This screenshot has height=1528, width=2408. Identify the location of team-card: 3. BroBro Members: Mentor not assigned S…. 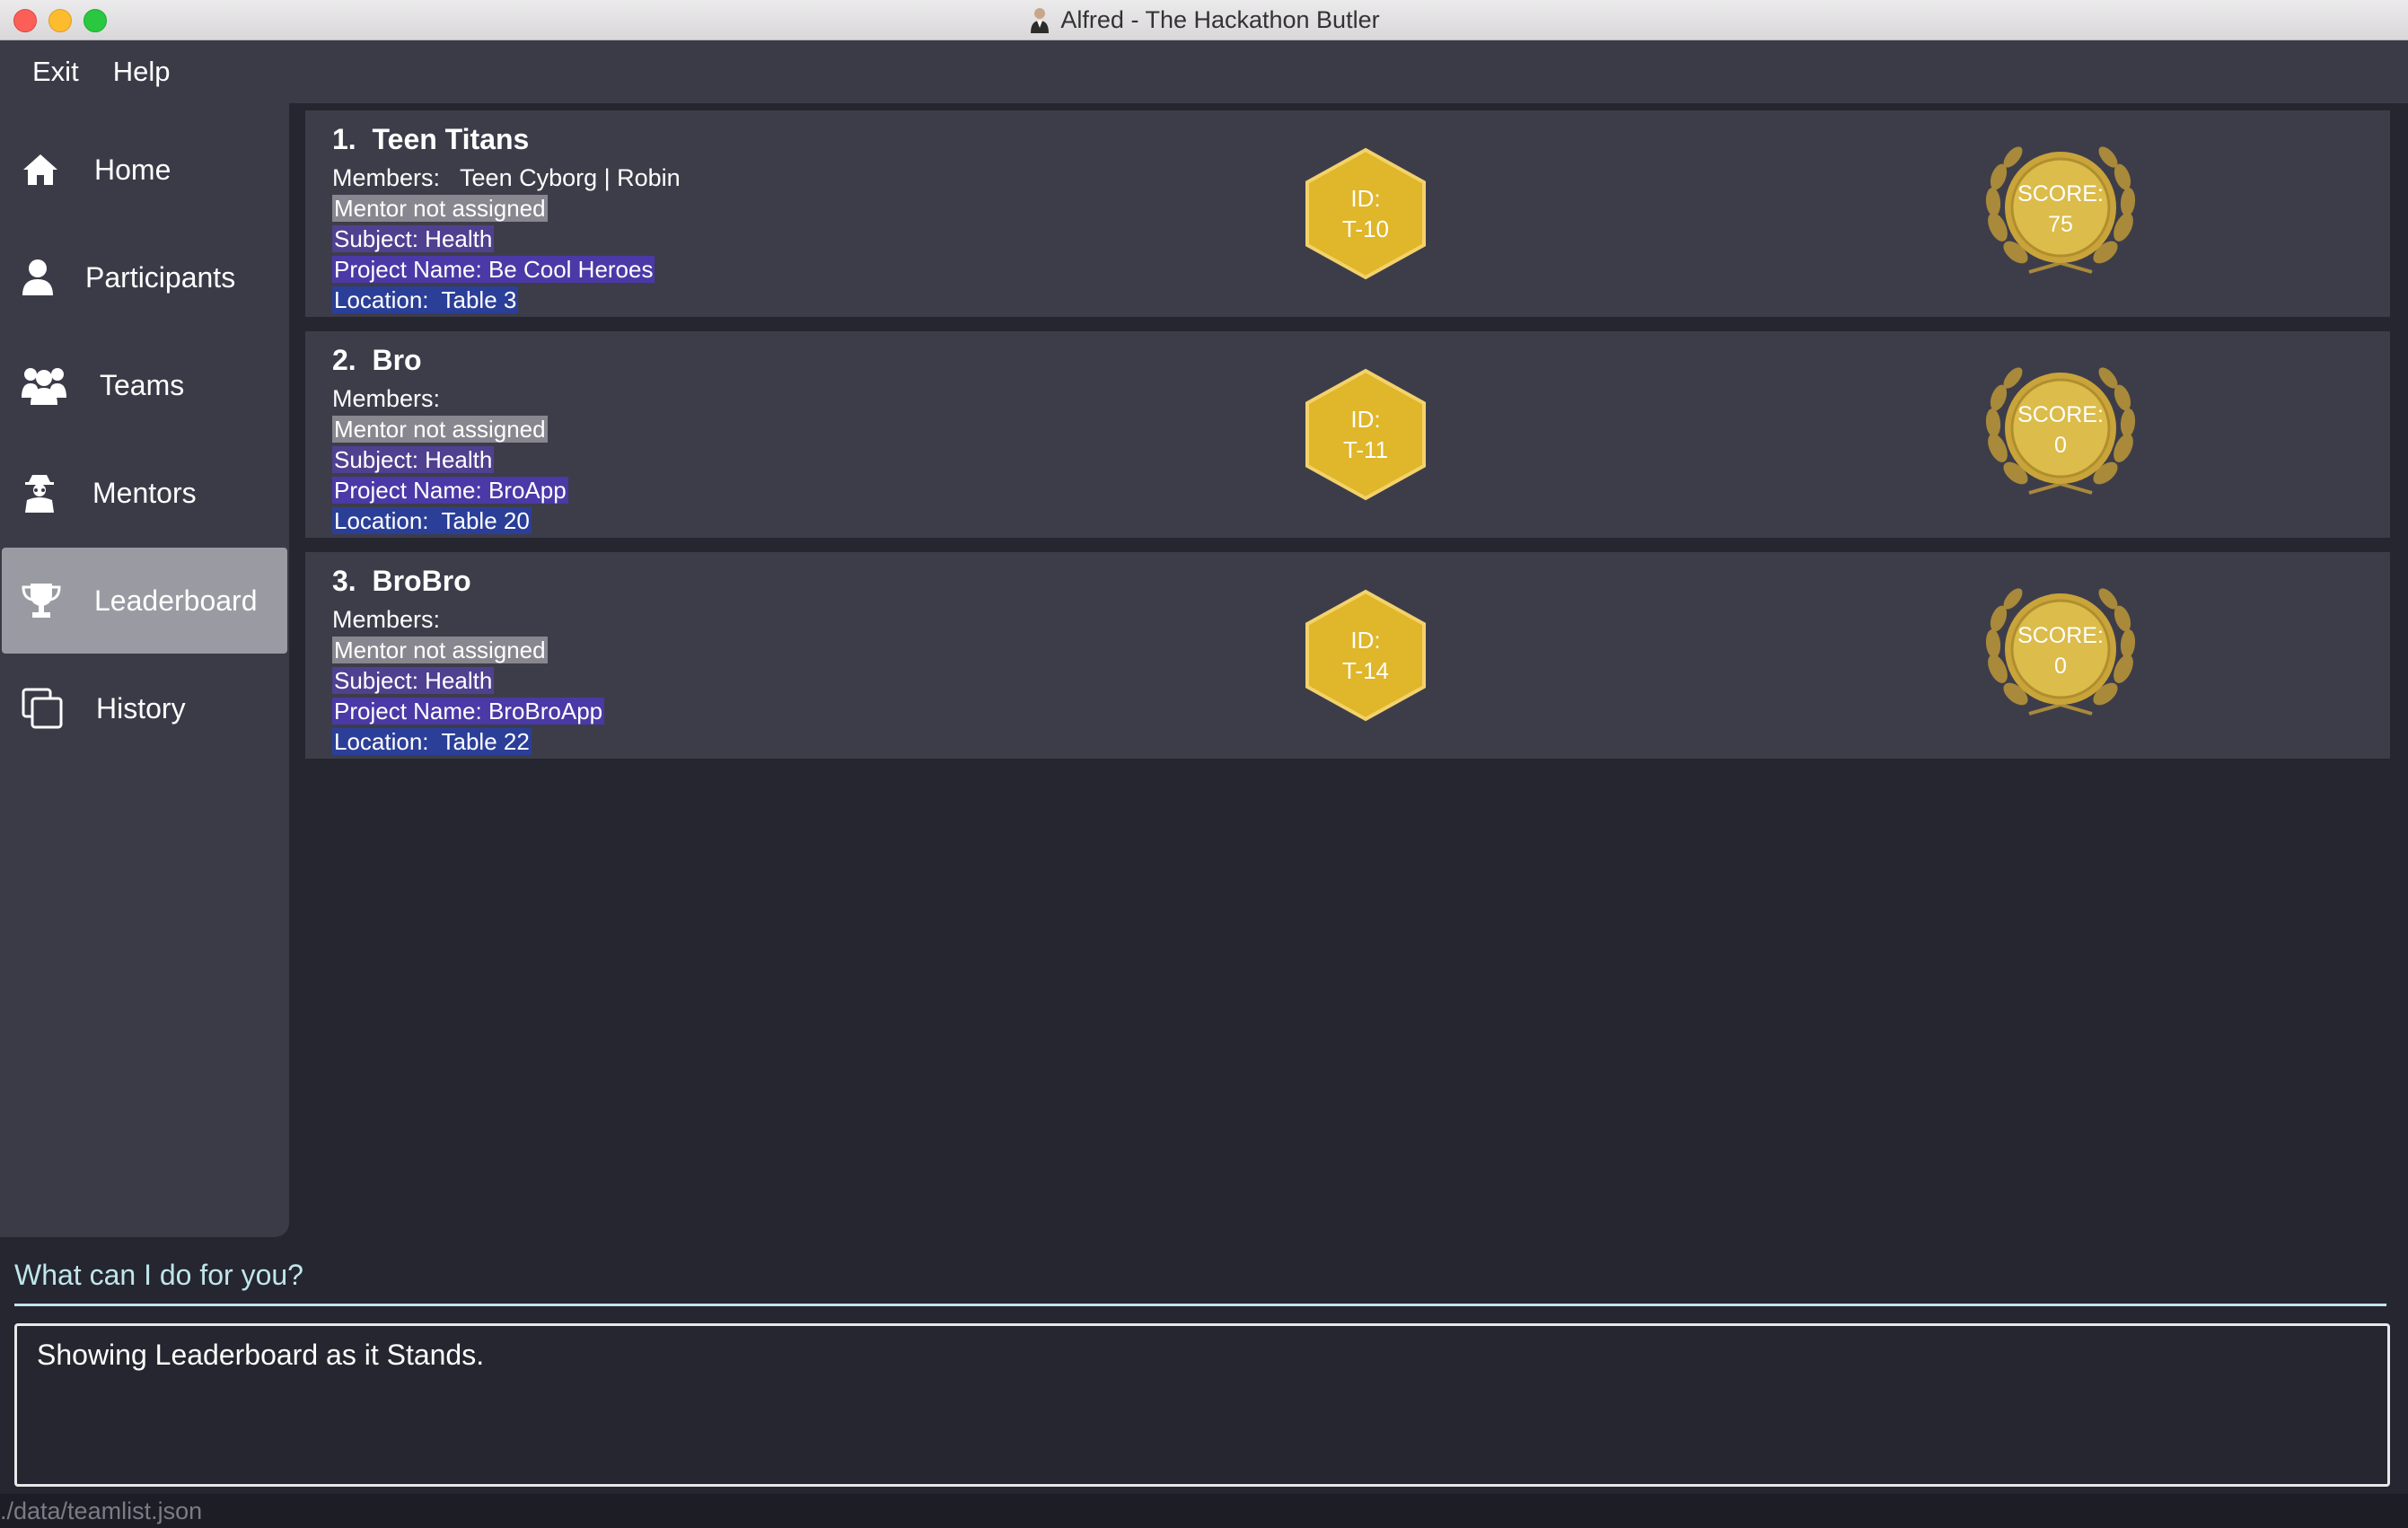
(1348, 655).